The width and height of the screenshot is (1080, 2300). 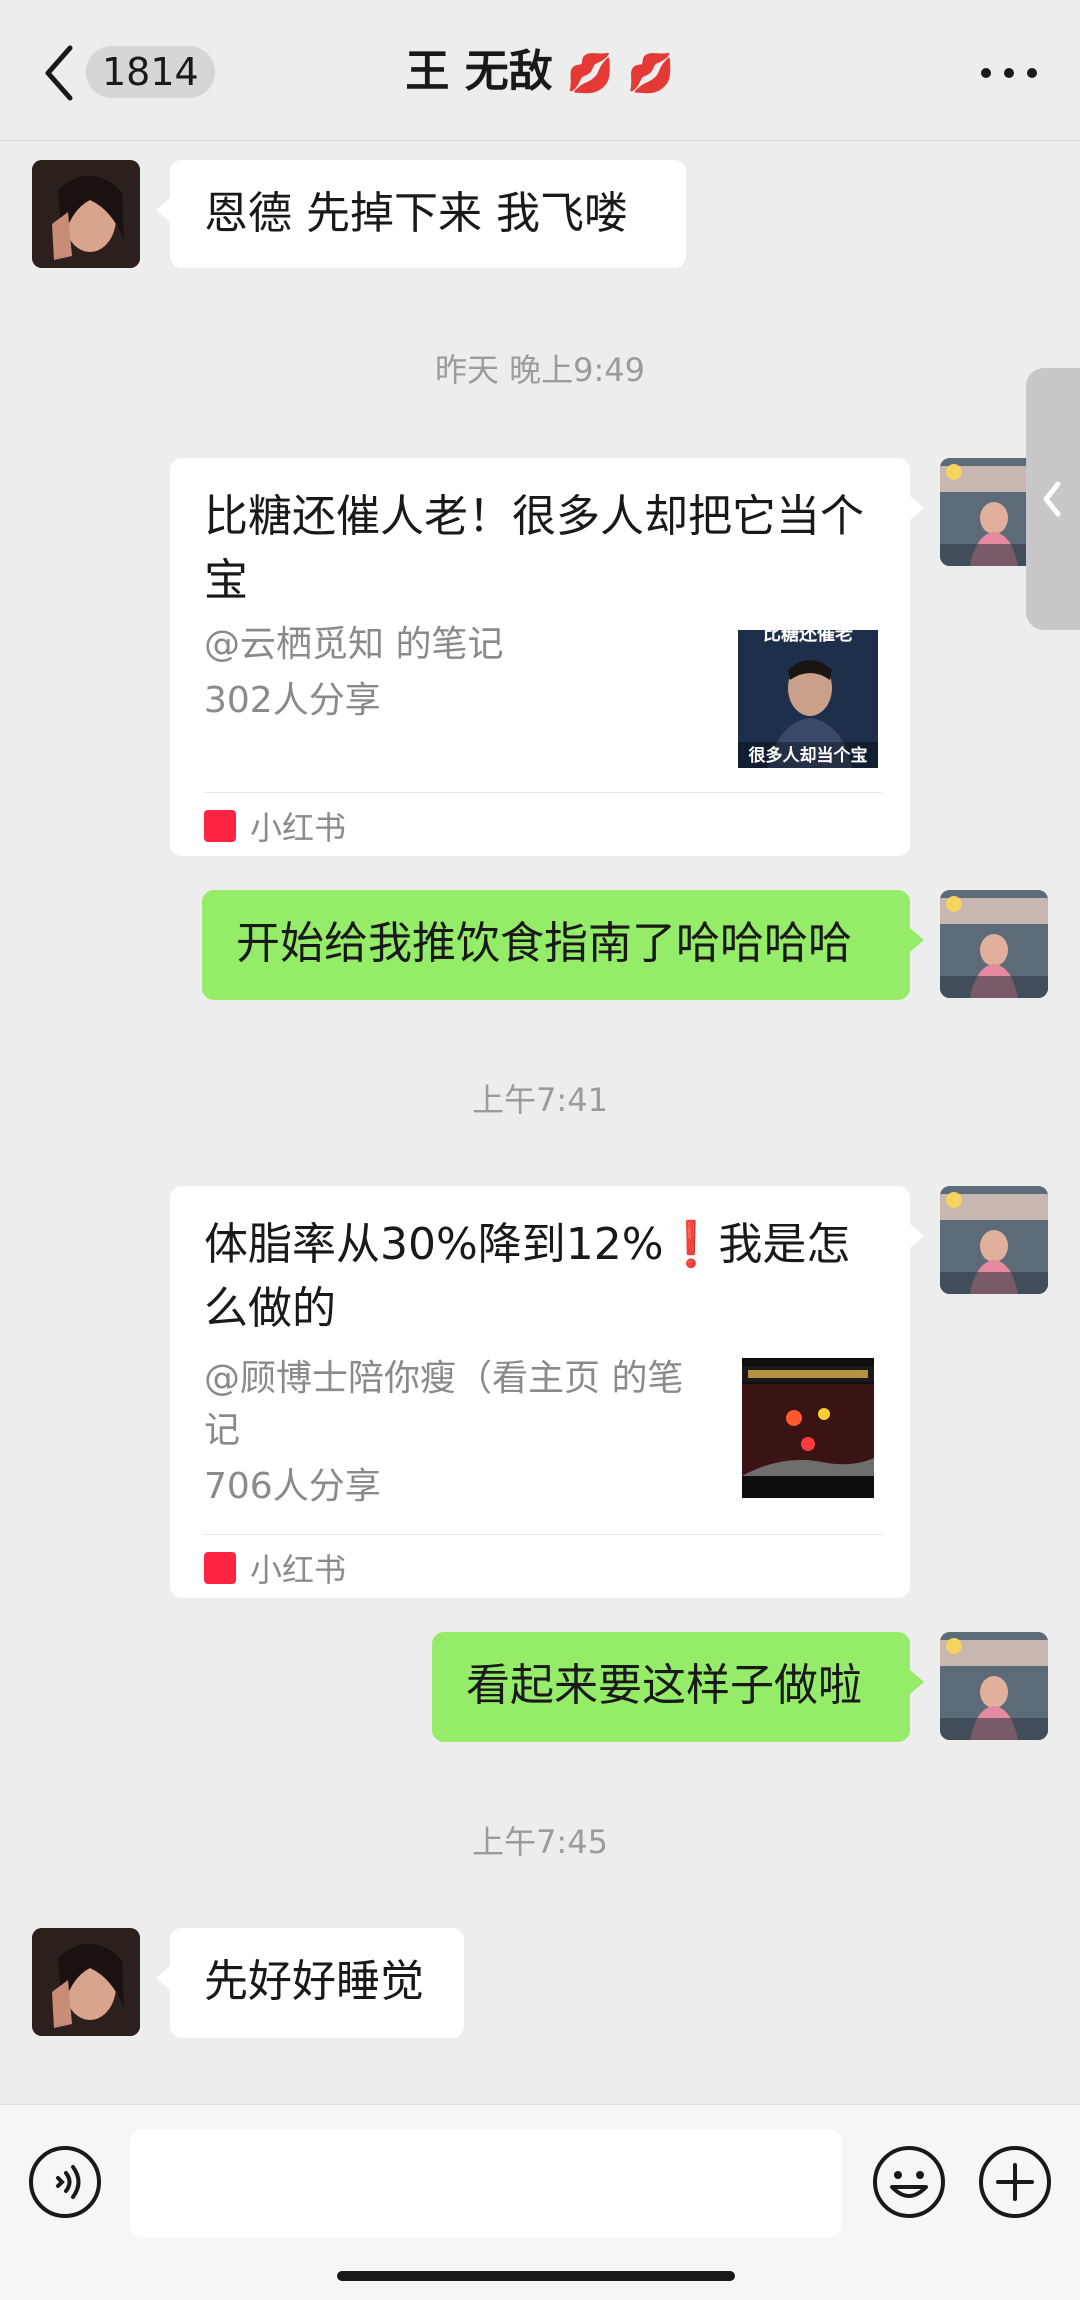 I want to click on message-input, so click(x=486, y=2183).